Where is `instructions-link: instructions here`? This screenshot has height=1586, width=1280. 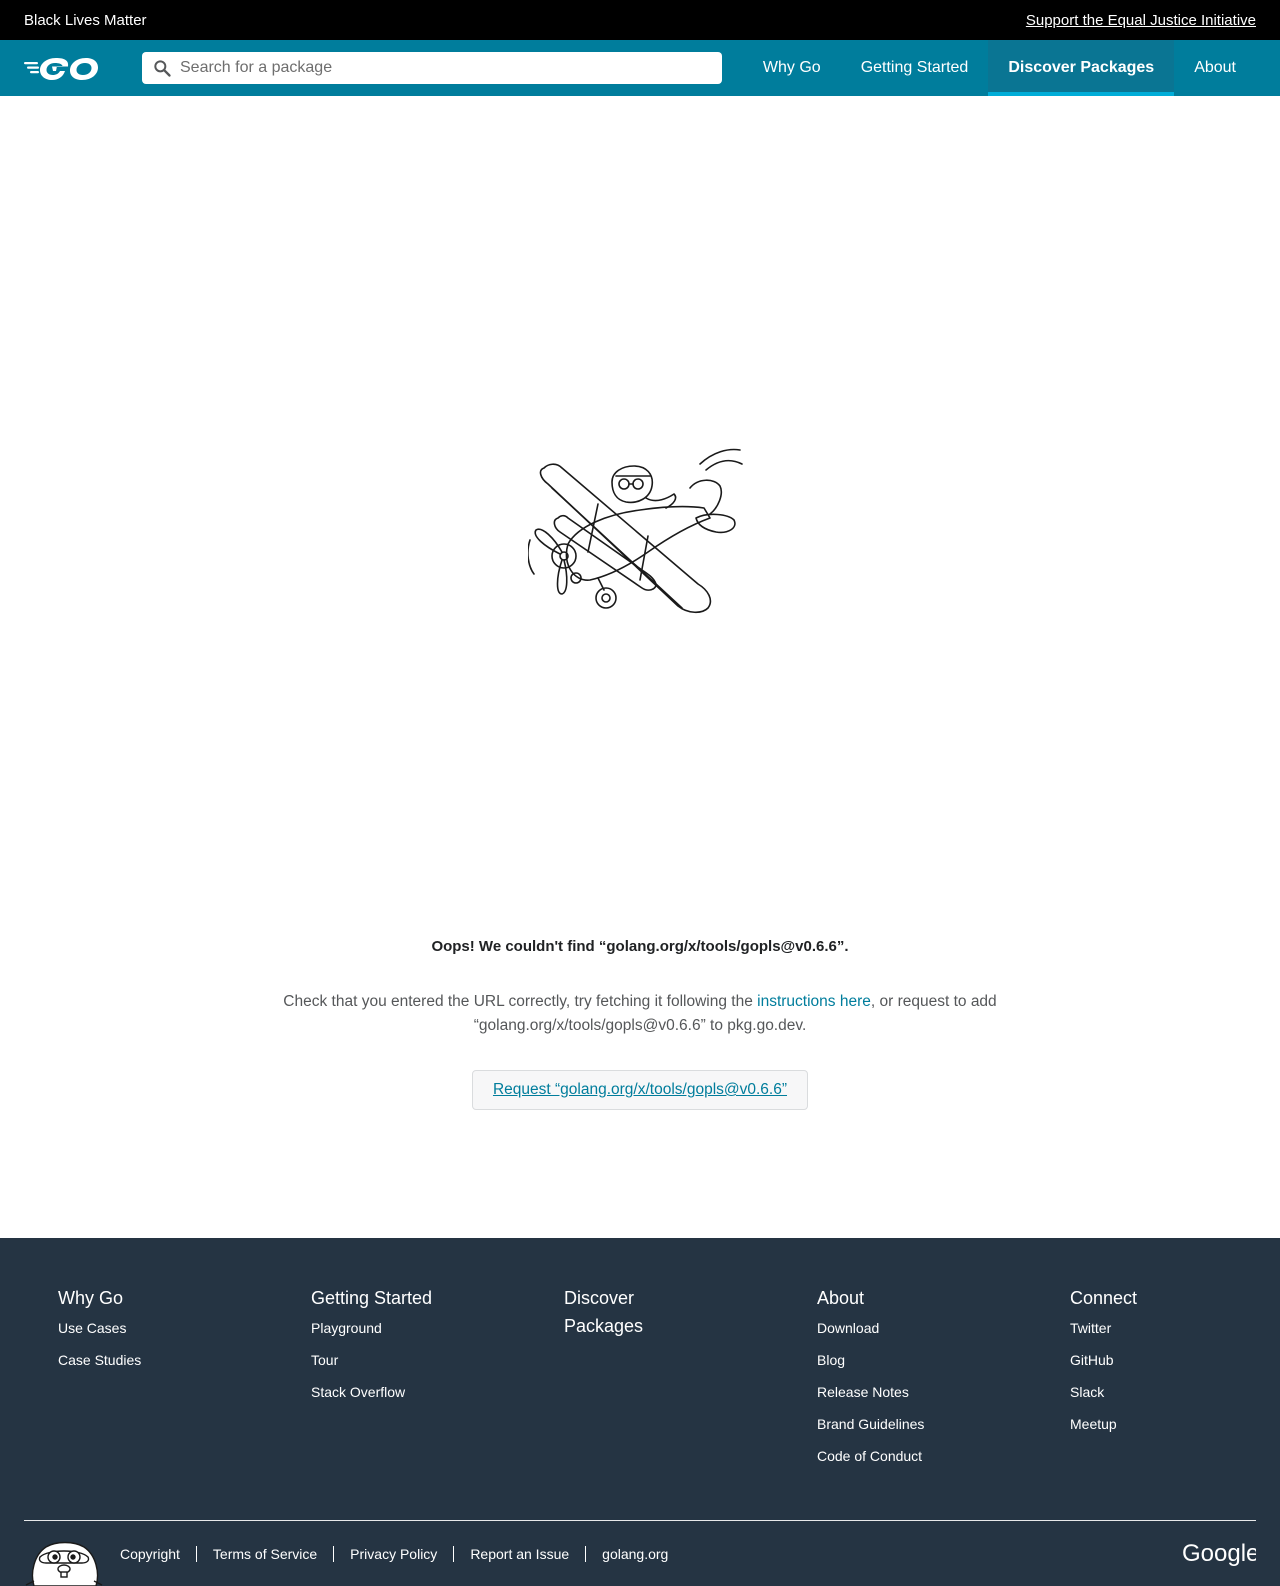
instructions-link: instructions here is located at coordinates (814, 1001).